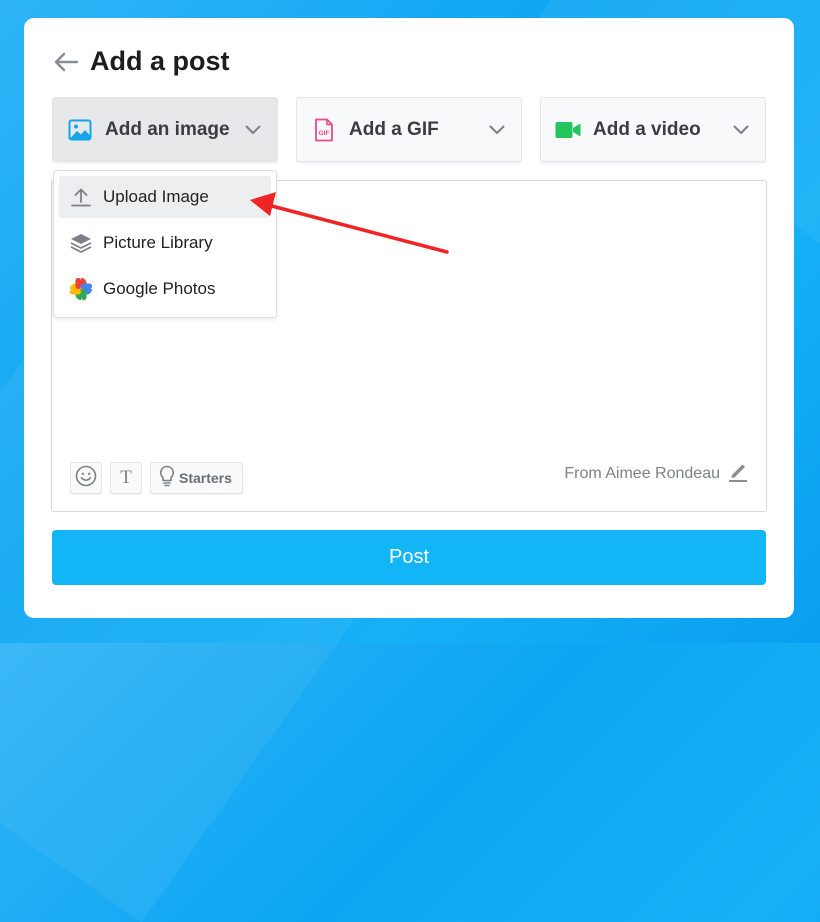 The width and height of the screenshot is (820, 922). Describe the element at coordinates (738, 473) in the screenshot. I see `pencil-edit-icon` at that location.